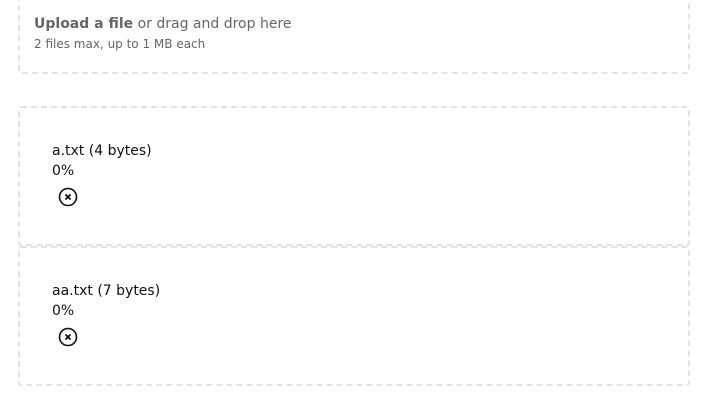 The height and width of the screenshot is (405, 706). What do you see at coordinates (212, 24) in the screenshot?
I see `drag-drop-text: or drag and drop here` at bounding box center [212, 24].